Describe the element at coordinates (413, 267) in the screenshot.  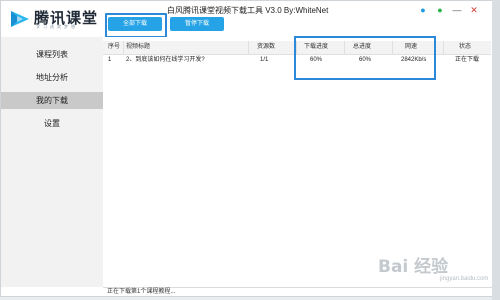
I see `watermark-text: Bai 经验` at that location.